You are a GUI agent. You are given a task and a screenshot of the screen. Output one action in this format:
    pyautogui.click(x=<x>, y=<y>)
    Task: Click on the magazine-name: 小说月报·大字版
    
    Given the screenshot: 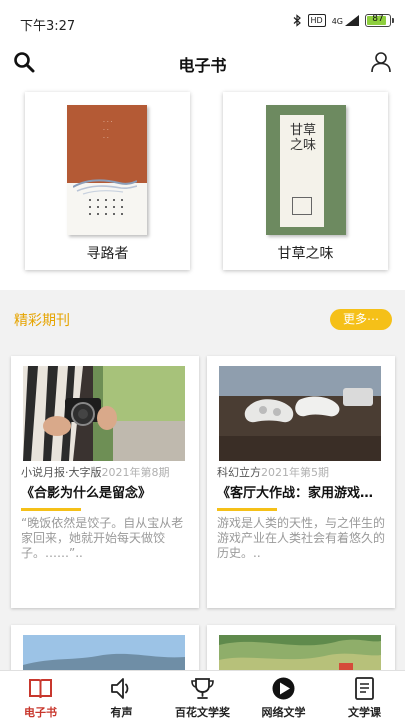 What is the action you would take?
    pyautogui.click(x=61, y=472)
    